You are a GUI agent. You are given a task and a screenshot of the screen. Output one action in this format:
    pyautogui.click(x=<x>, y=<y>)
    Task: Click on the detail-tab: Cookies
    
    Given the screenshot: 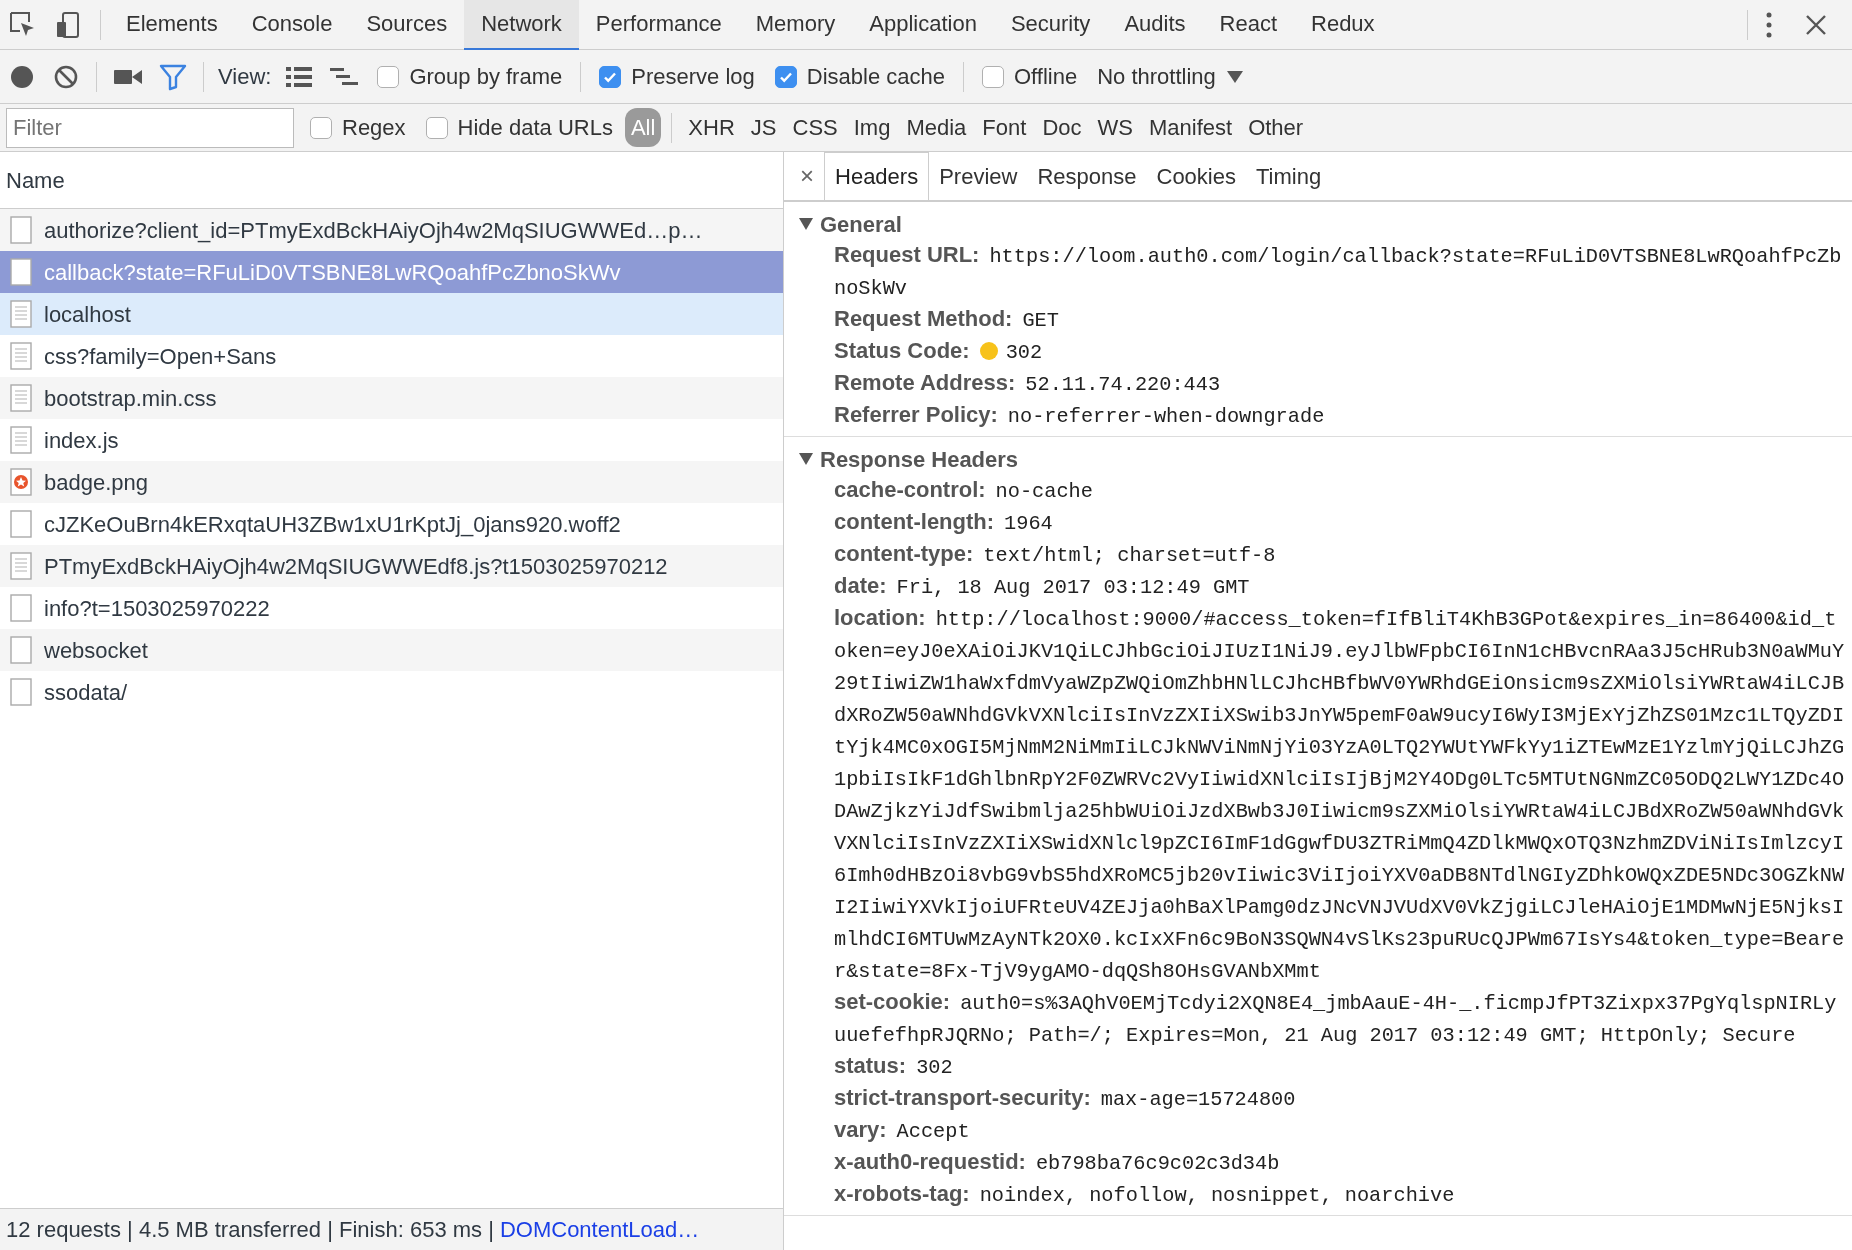 What is the action you would take?
    pyautogui.click(x=1196, y=176)
    